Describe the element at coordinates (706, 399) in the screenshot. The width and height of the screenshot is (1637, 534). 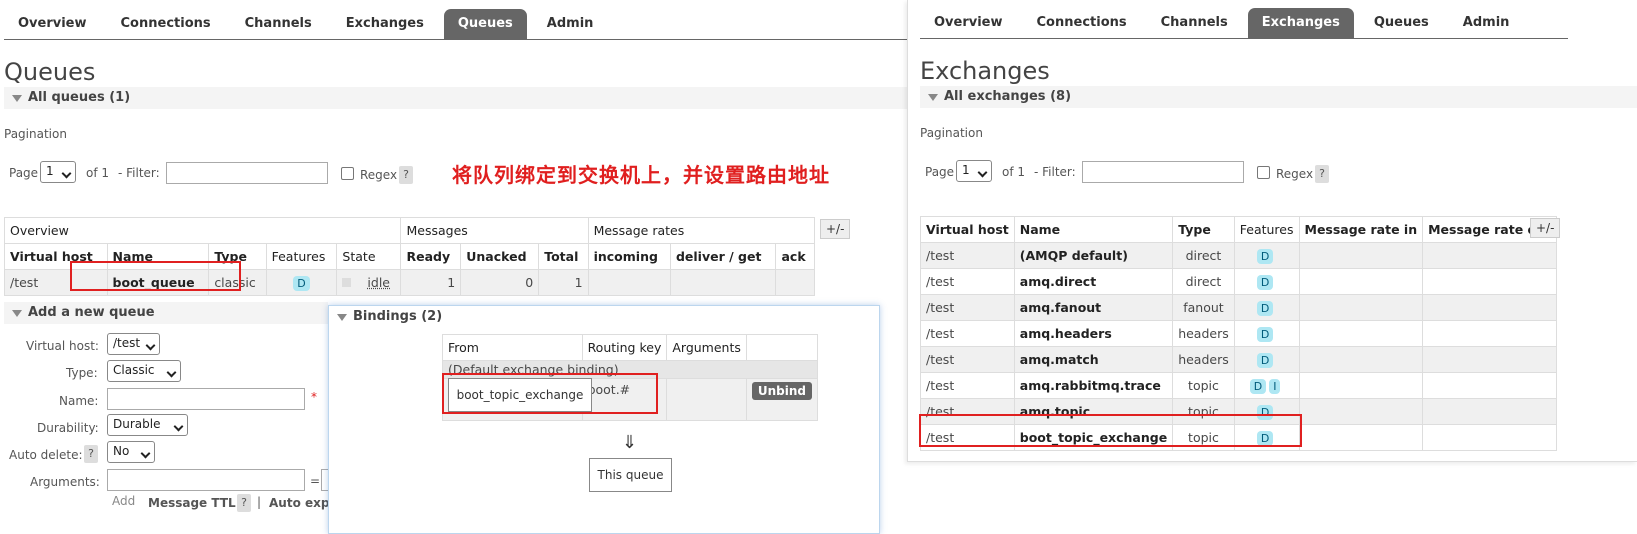
I see `binding-arguments` at that location.